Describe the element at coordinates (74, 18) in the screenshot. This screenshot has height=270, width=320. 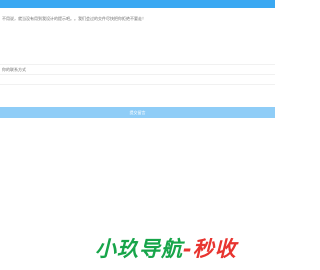
I see `message-text: 不用说，就当没有用到我设计的提示吧。。我们会过的交件尽快把你拒绝不要走！` at that location.